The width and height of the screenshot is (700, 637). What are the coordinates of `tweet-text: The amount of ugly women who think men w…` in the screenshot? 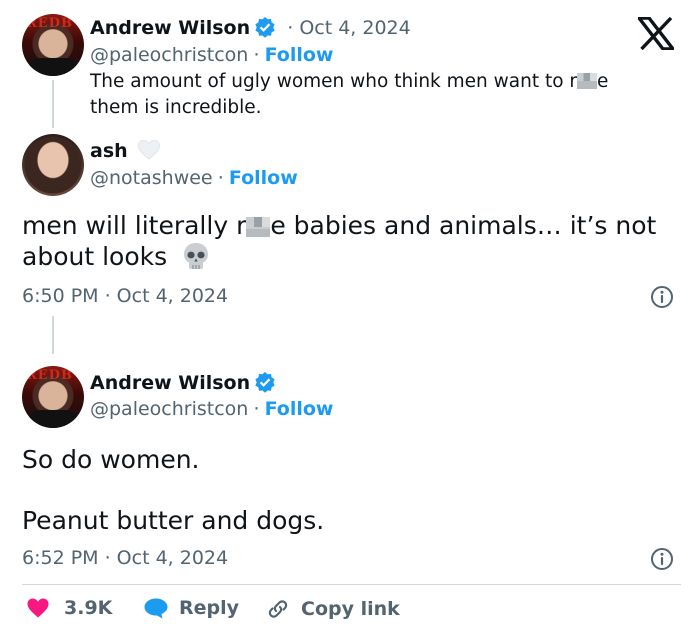 It's located at (349, 94).